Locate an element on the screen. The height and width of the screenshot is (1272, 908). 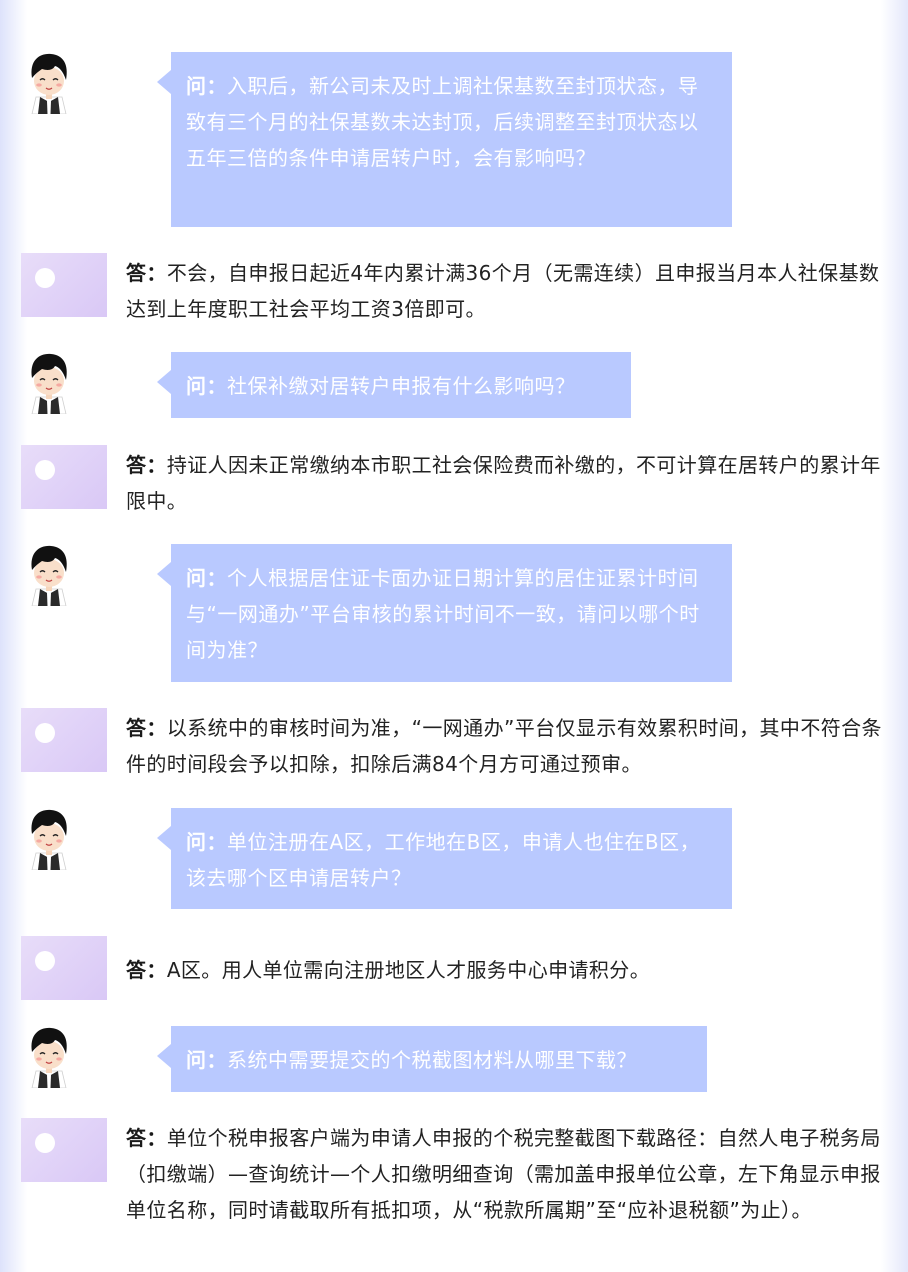
question-text: 单位注册在A区，工作地在B区，申请人也住在B区，该去哪个区申请居转户？ is located at coordinates (443, 860).